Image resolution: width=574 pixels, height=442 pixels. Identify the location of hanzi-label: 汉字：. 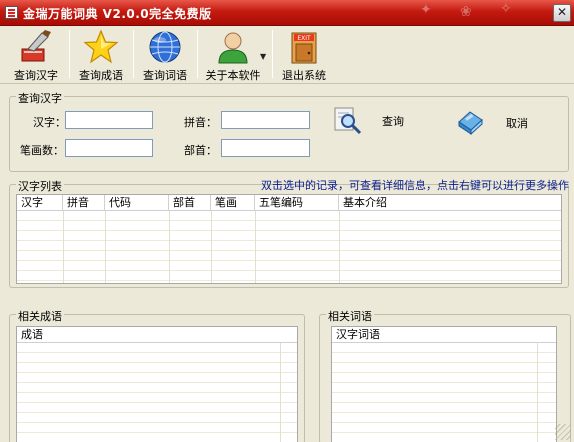
(49, 122).